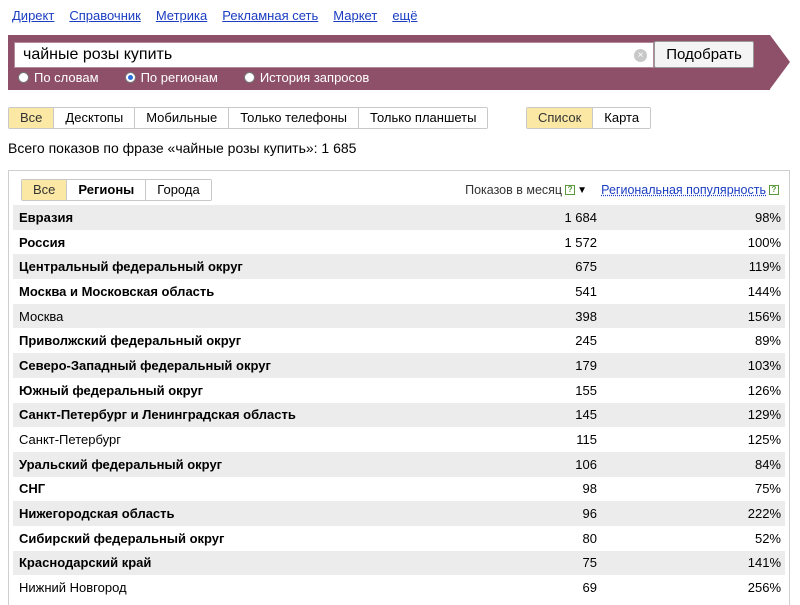 The image size is (800, 605). I want to click on region-name: Уральский федеральный округ, so click(255, 464).